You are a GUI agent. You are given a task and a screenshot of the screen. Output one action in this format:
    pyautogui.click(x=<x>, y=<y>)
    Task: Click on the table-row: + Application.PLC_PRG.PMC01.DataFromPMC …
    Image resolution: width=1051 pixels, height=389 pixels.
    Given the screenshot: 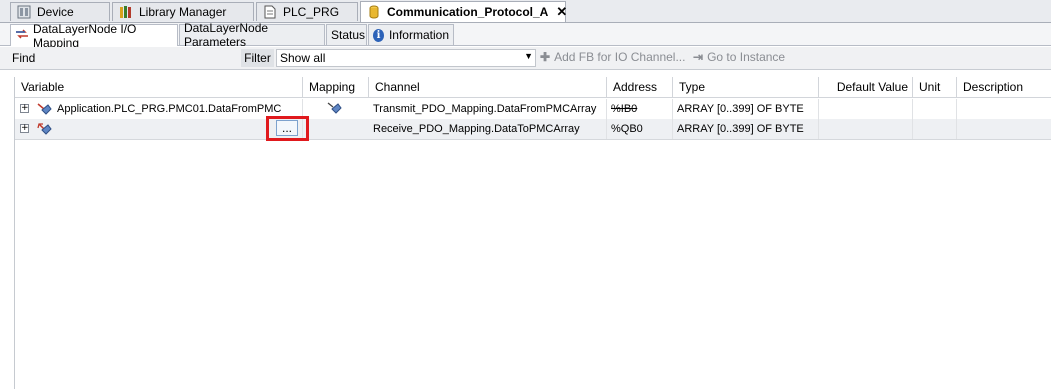 What is the action you would take?
    pyautogui.click(x=533, y=109)
    